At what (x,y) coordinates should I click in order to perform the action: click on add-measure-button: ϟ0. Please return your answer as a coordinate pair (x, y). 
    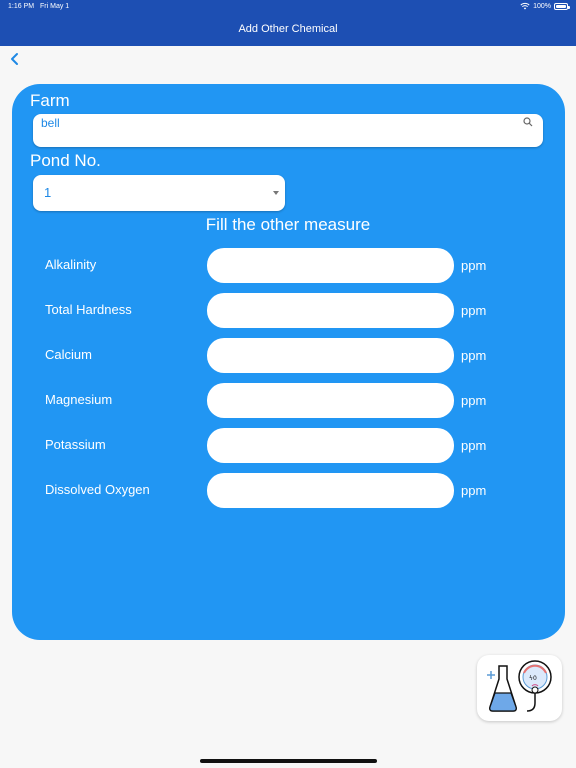
    Looking at the image, I should click on (519, 688).